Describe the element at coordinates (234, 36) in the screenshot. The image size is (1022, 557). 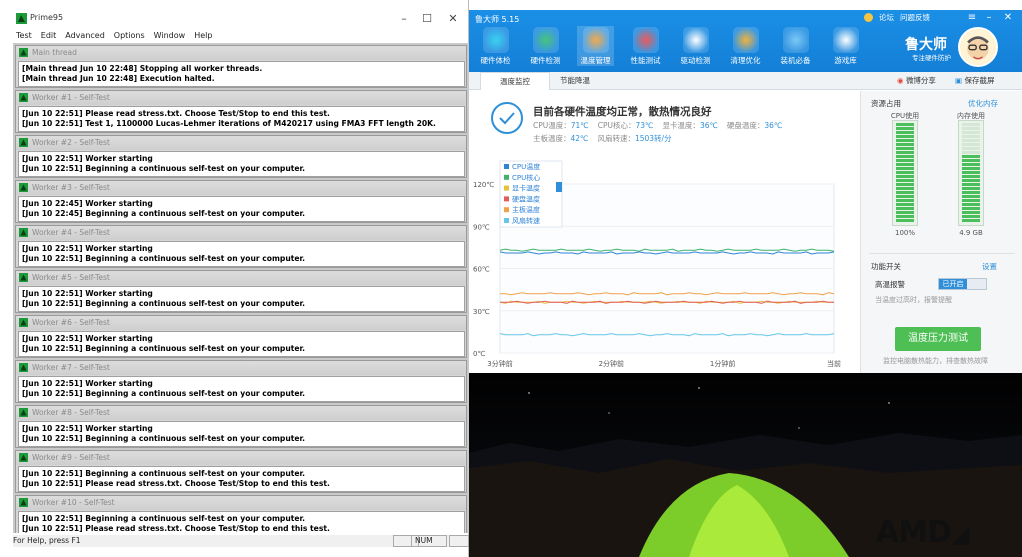
I see `prime95-menubar: Test Edit Advanced Options Window Help` at that location.